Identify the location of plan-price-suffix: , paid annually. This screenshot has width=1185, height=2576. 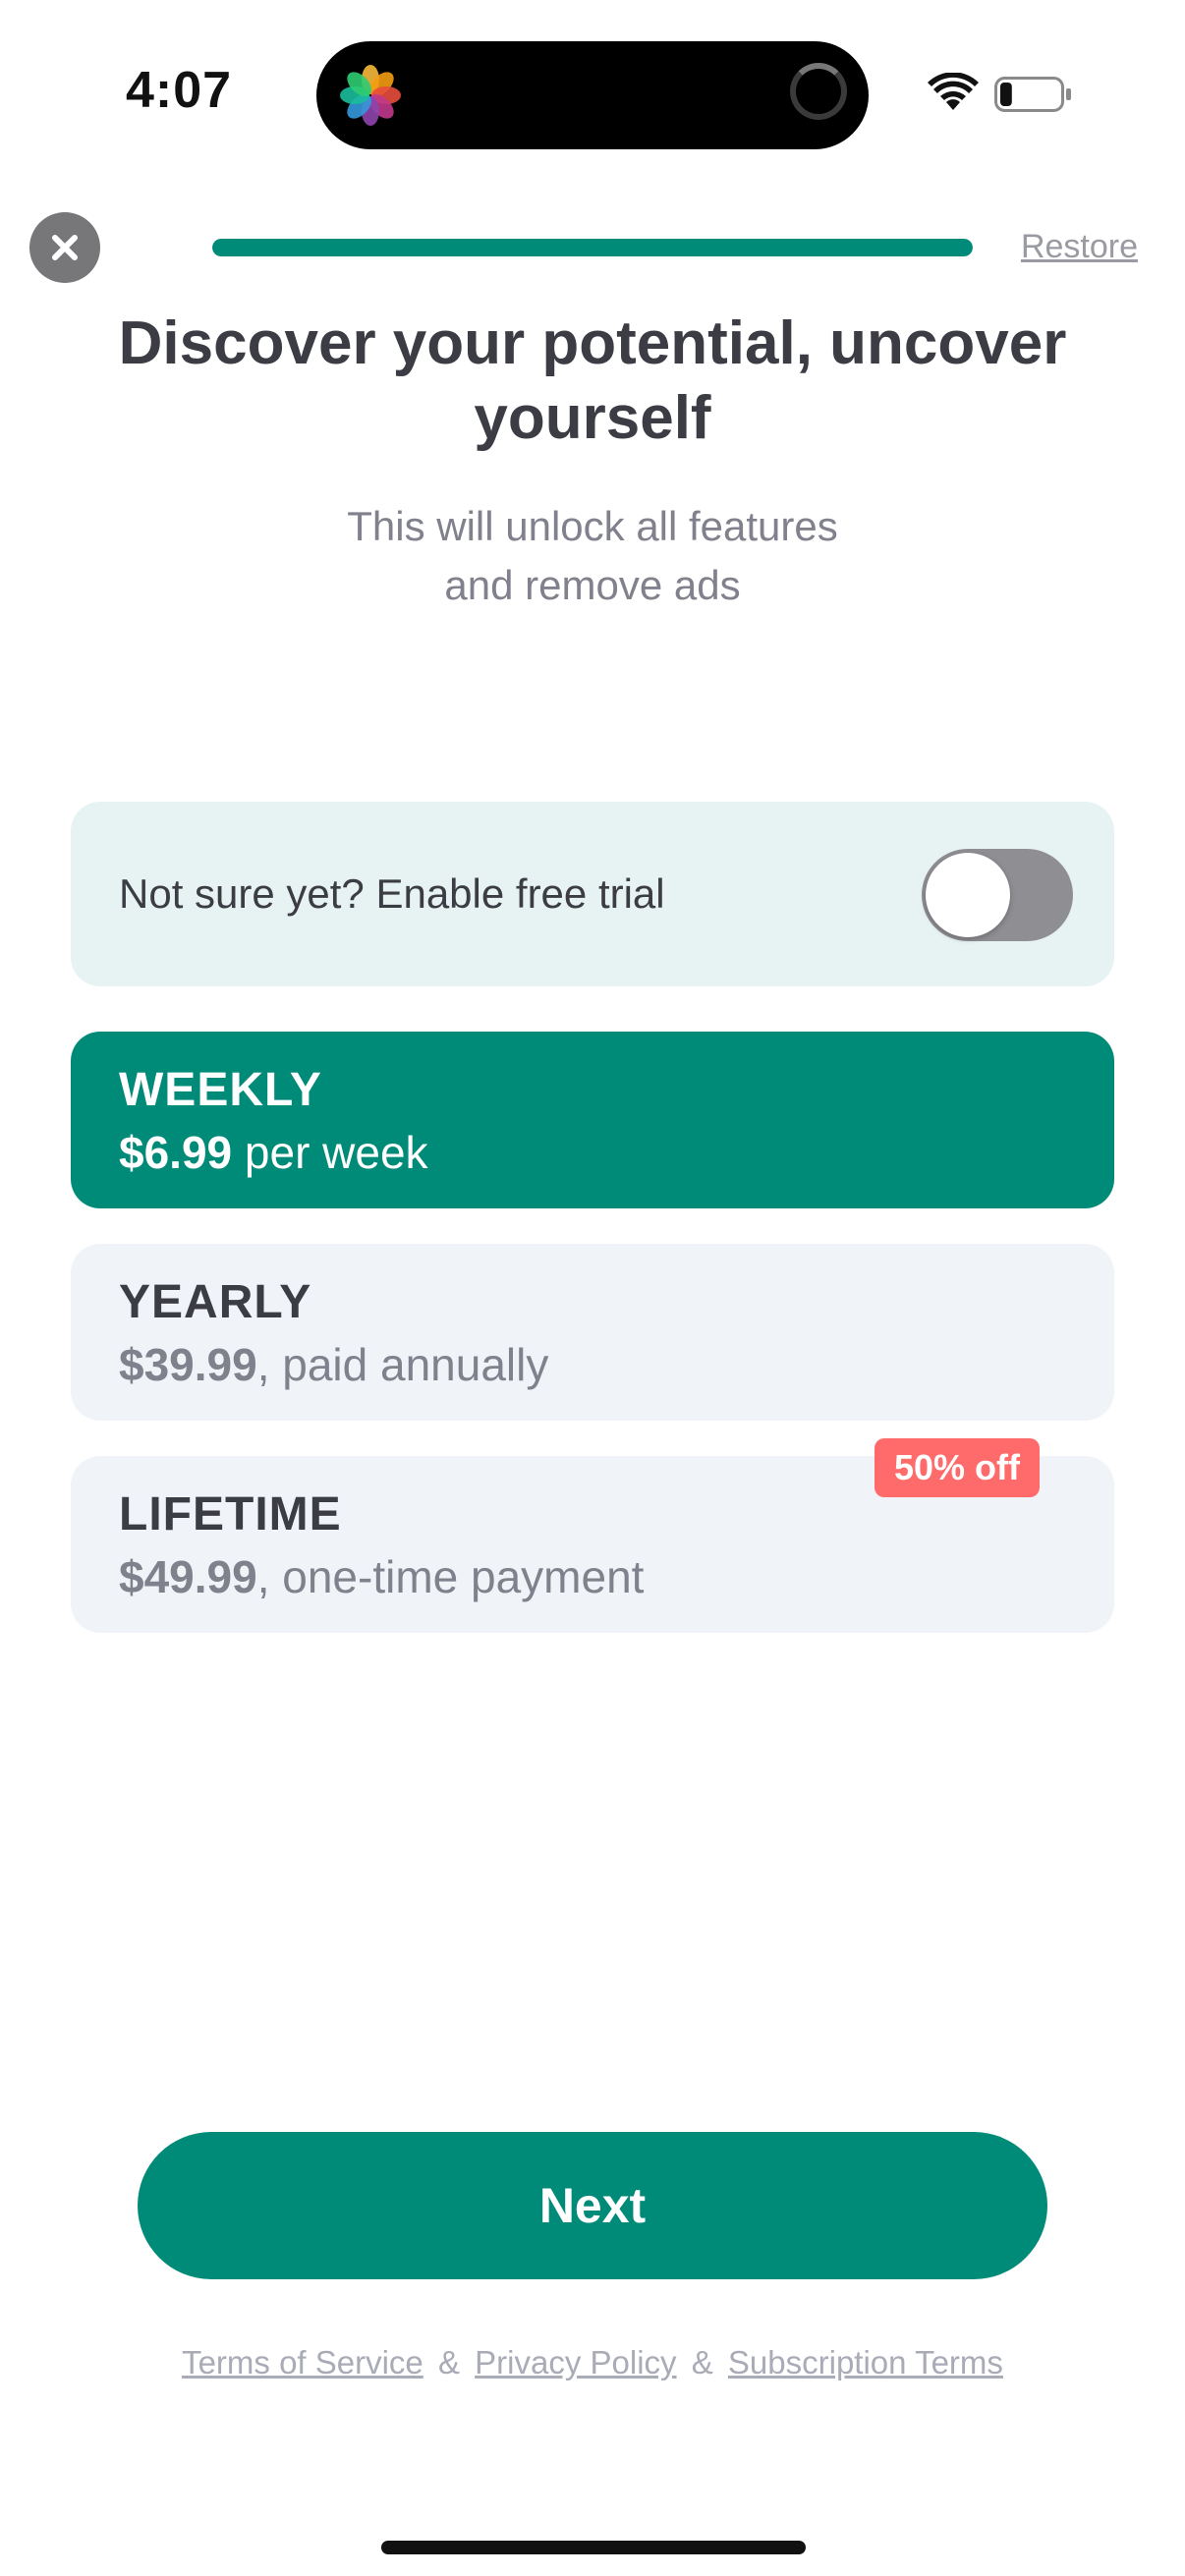
(403, 1364).